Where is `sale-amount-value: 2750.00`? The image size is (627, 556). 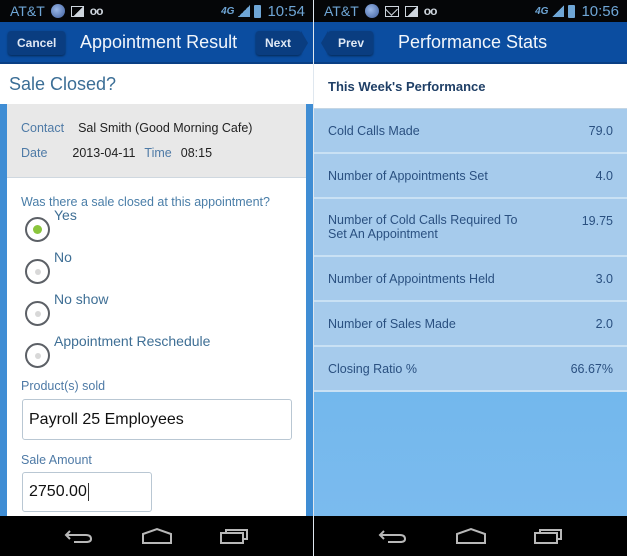
sale-amount-value: 2750.00 is located at coordinates (58, 491).